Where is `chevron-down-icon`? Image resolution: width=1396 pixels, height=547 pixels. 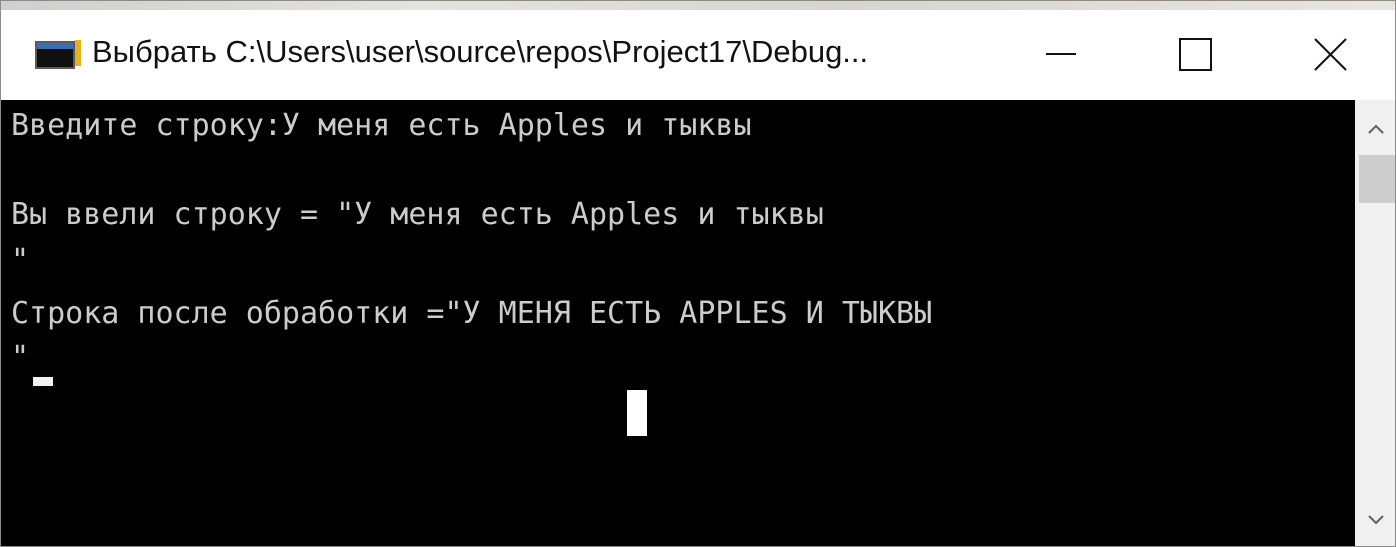 chevron-down-icon is located at coordinates (1376, 520).